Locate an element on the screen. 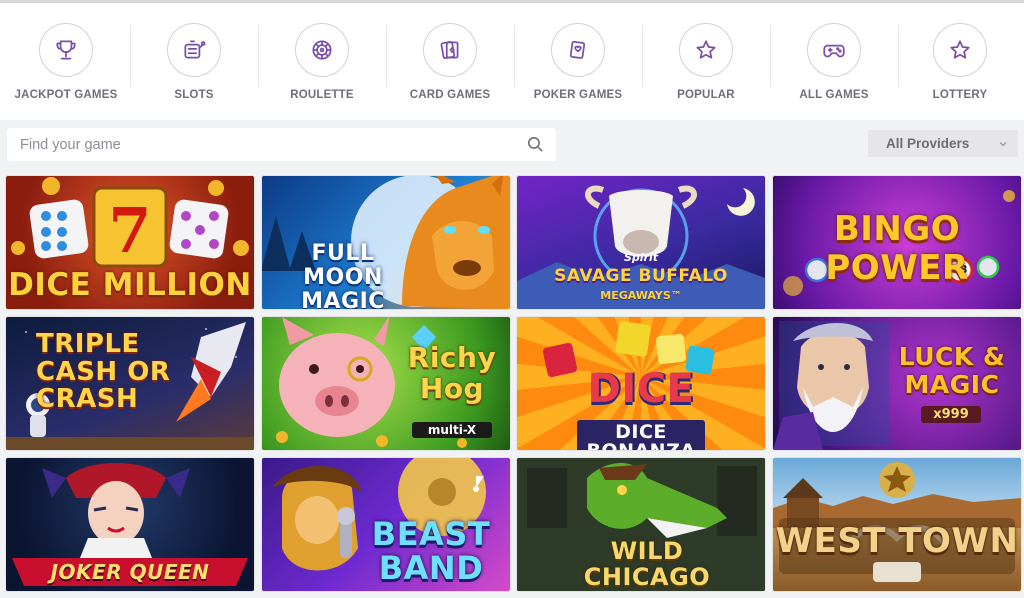  game-tile: JOKER QUEEN is located at coordinates (130, 524).